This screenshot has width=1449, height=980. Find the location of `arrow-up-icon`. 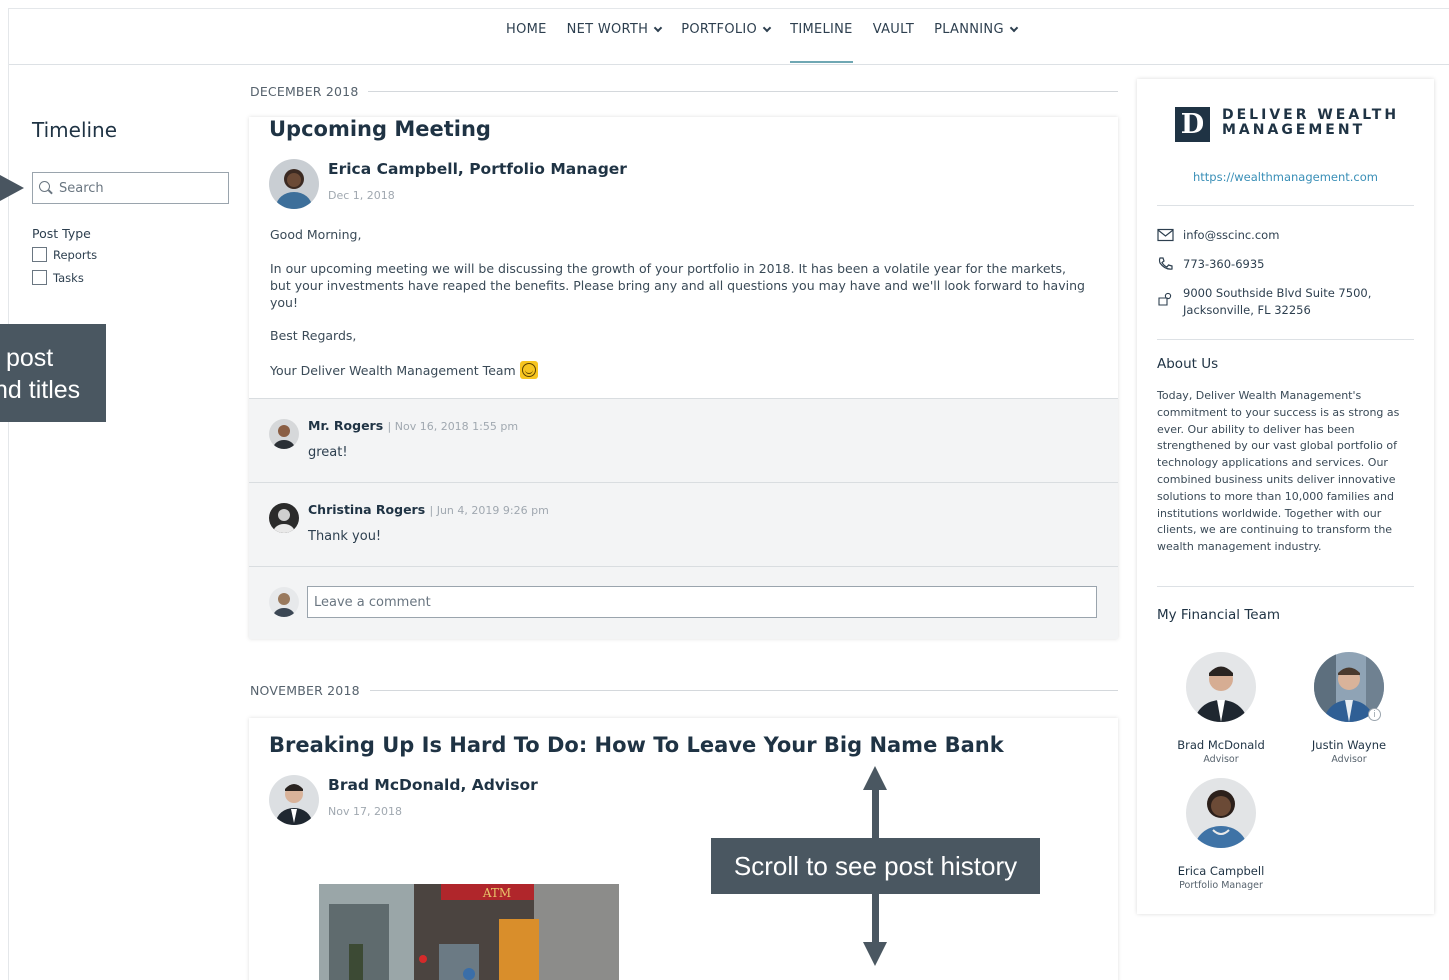

arrow-up-icon is located at coordinates (875, 778).